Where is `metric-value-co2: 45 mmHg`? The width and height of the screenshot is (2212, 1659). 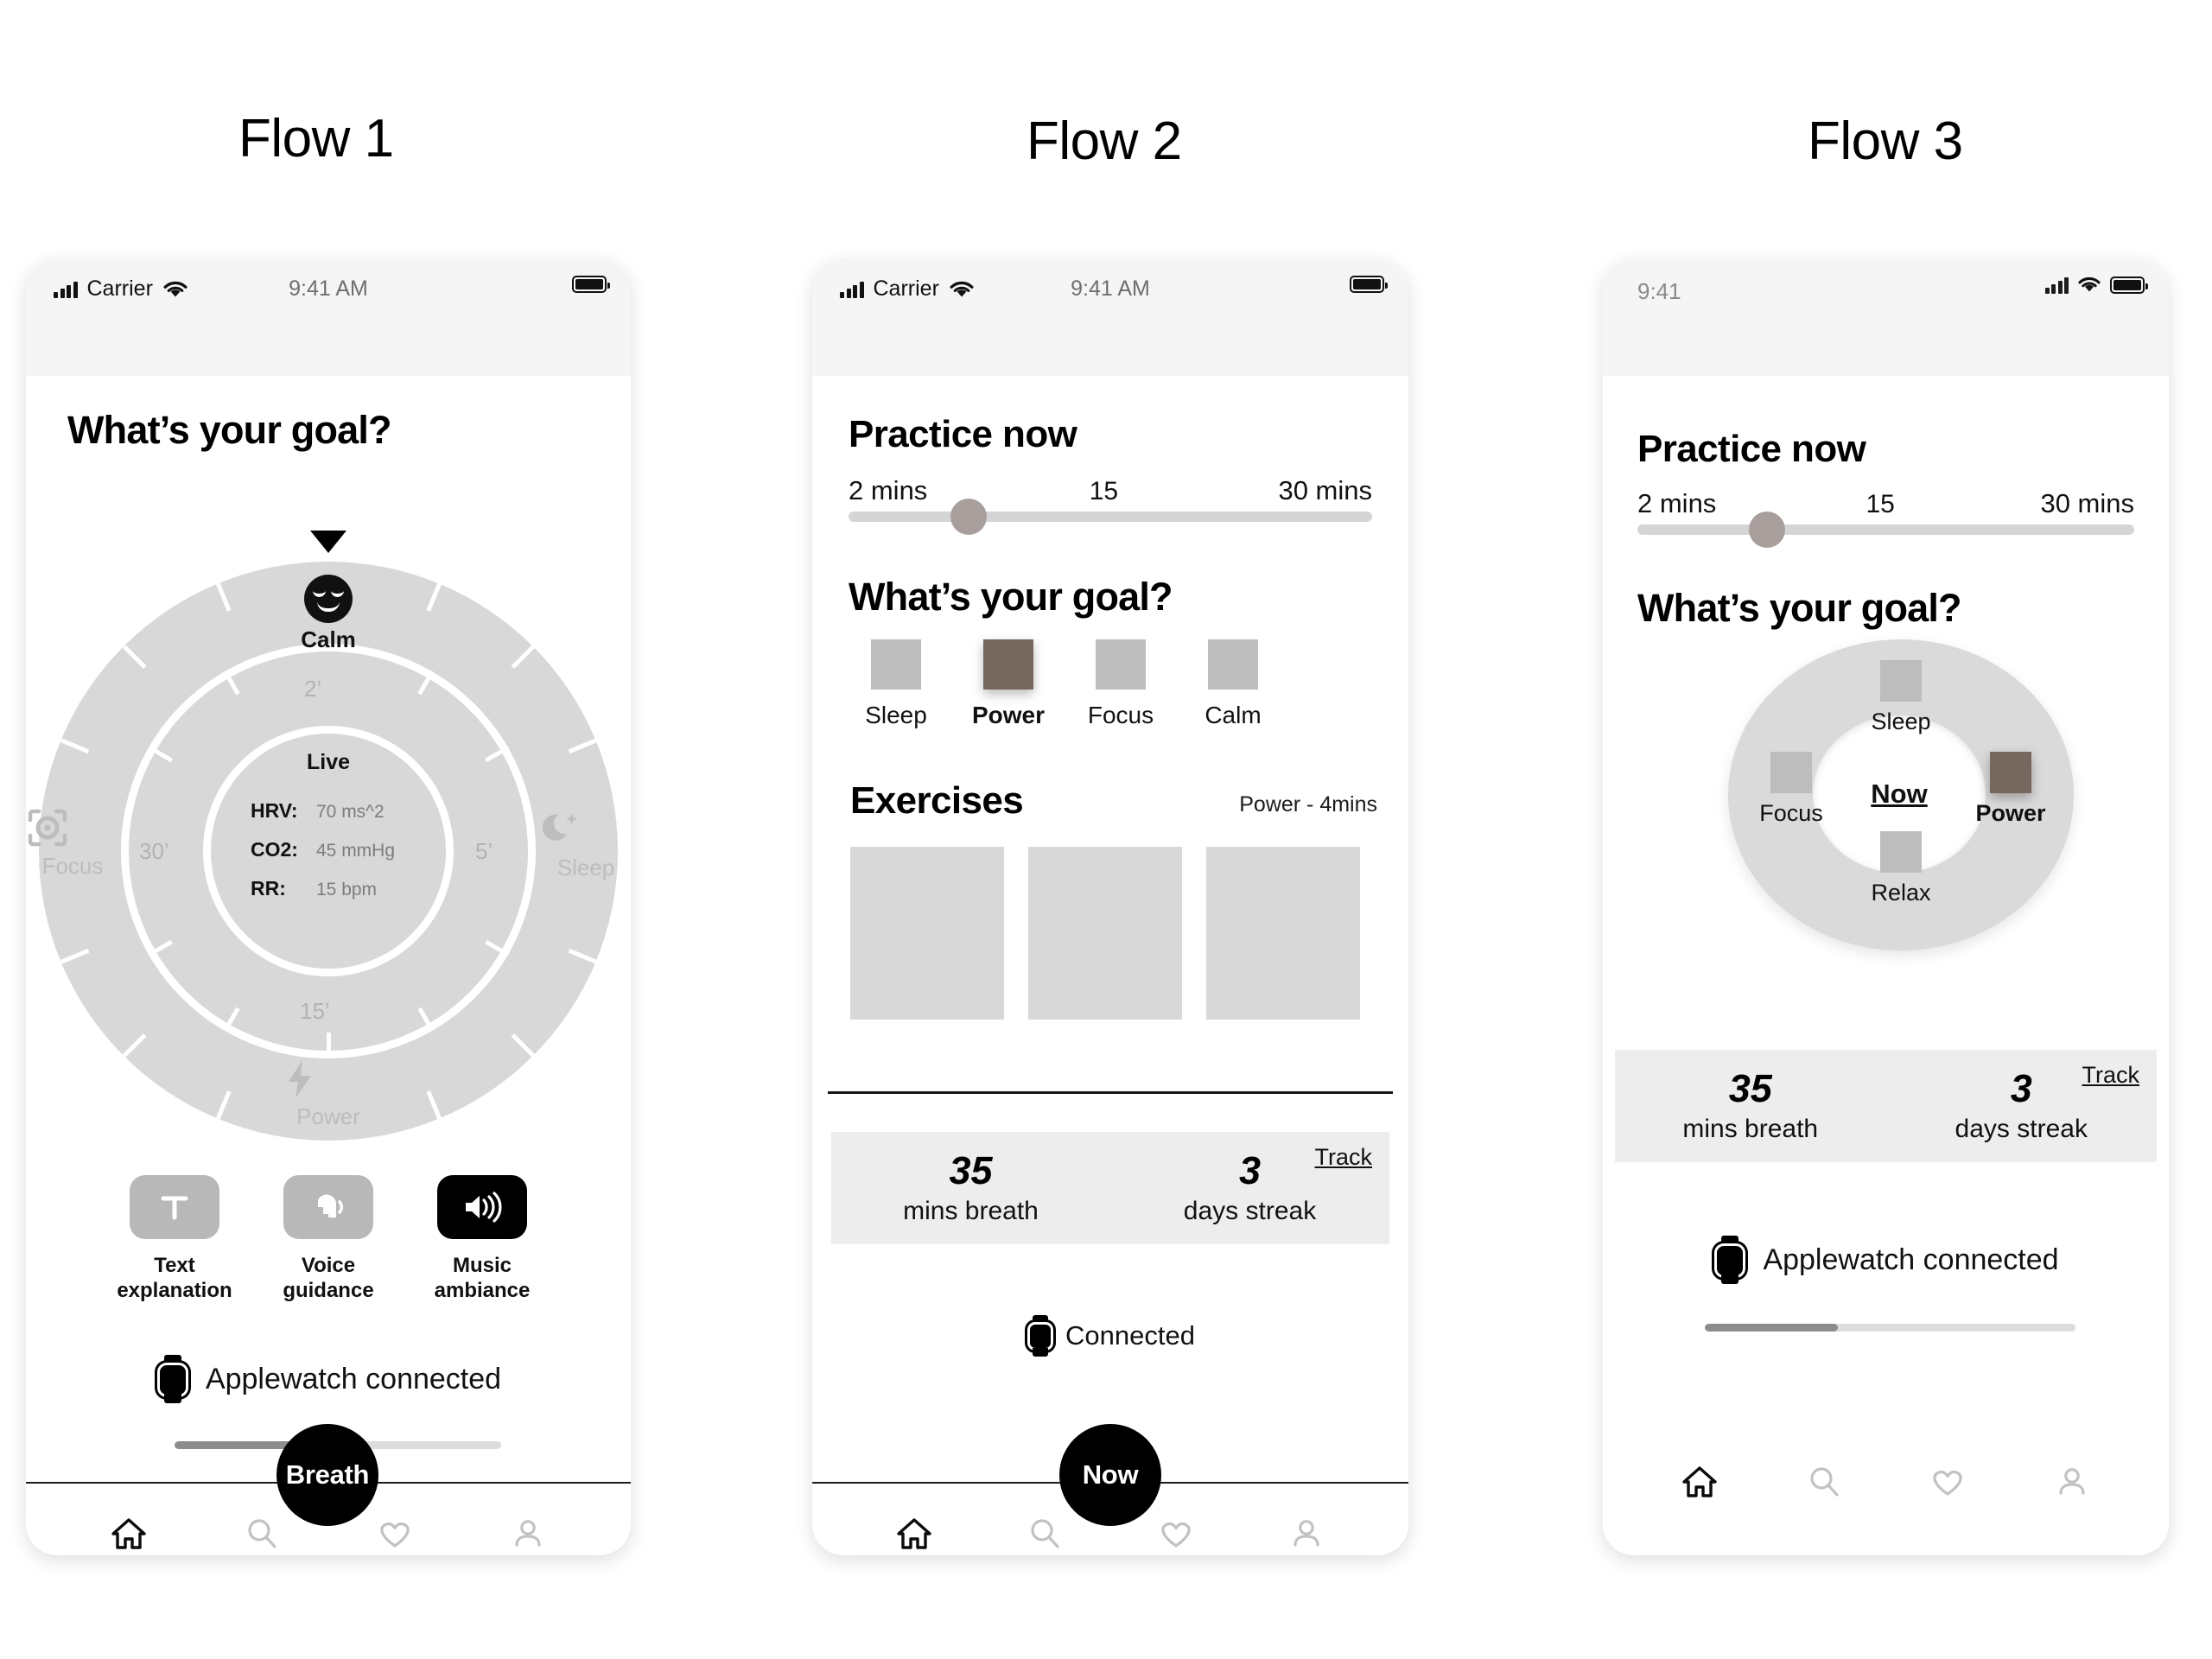 metric-value-co2: 45 mmHg is located at coordinates (356, 851).